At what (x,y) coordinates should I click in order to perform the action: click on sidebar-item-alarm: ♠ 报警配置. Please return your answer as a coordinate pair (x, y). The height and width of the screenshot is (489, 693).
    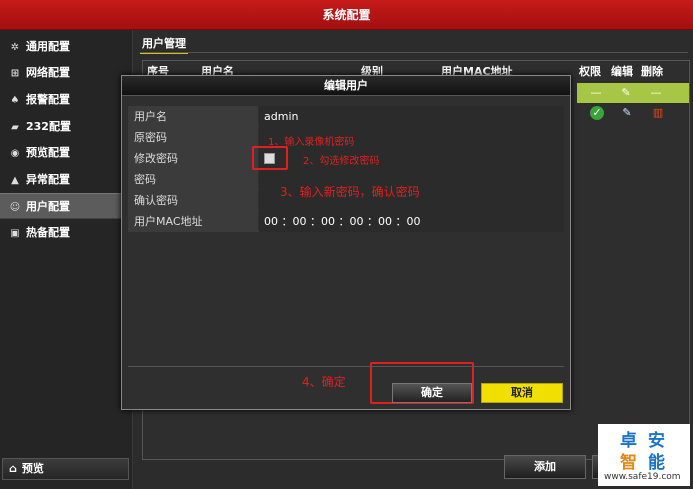
    Looking at the image, I should click on (66, 100).